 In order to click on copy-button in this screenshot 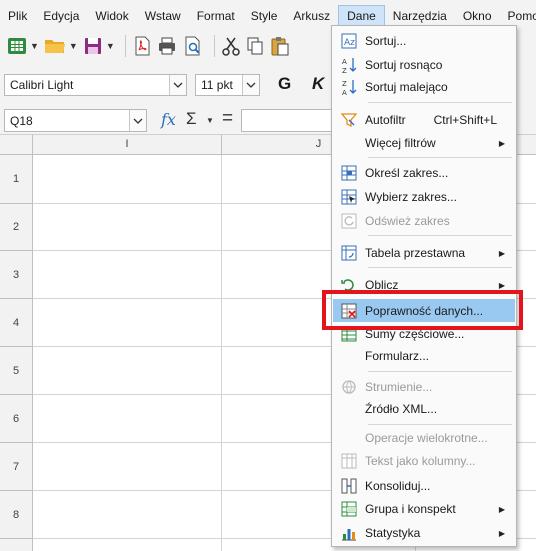, I will do `click(255, 46)`.